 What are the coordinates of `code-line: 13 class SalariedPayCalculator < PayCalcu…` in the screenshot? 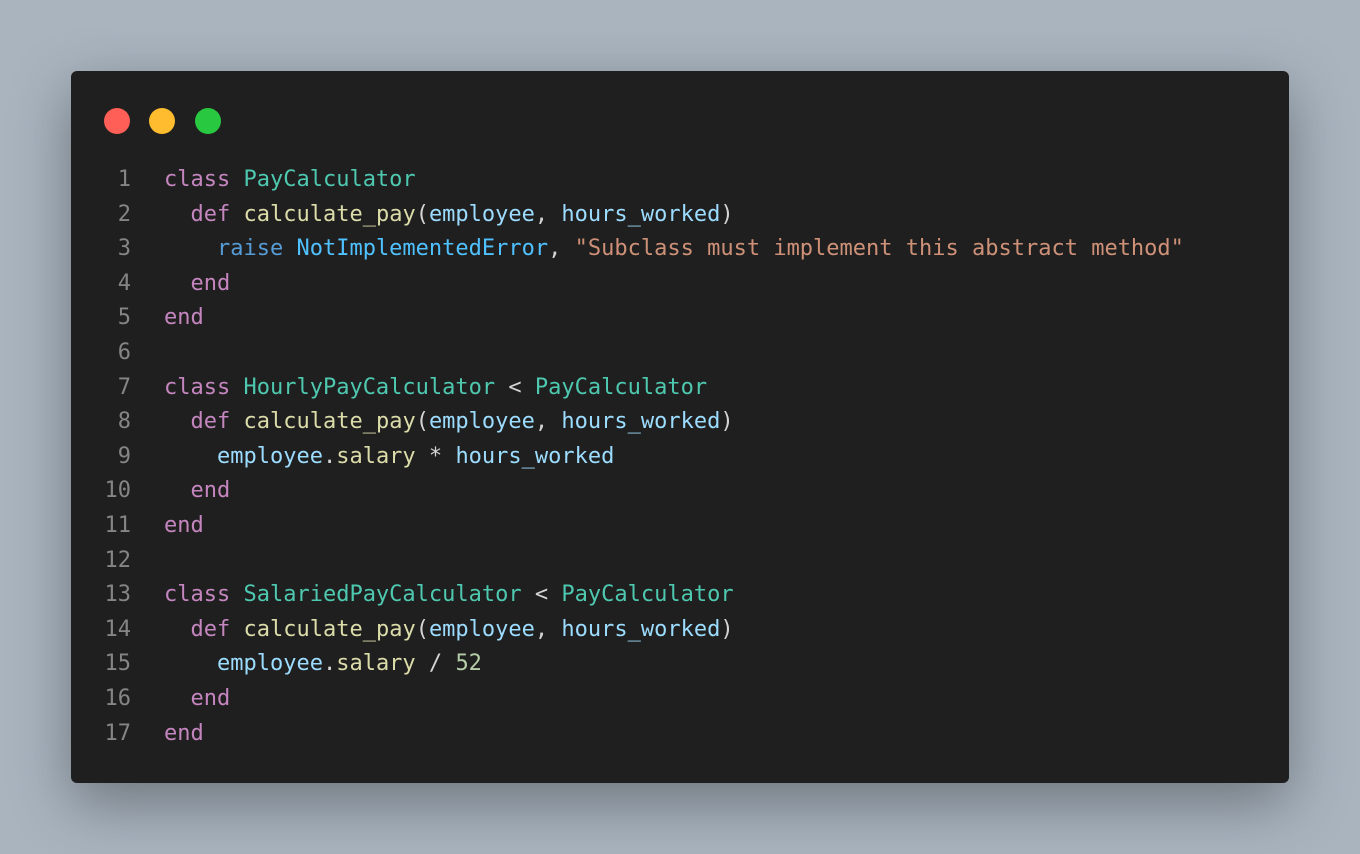 It's located at (680, 595).